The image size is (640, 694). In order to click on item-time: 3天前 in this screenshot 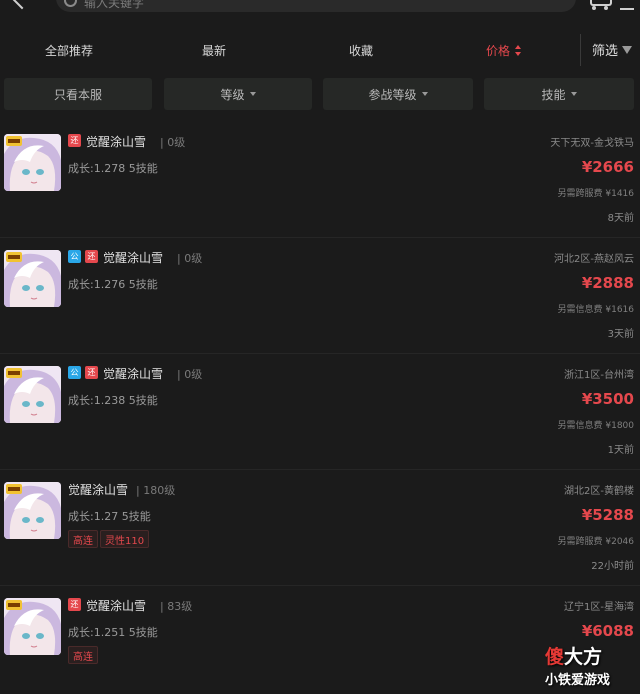, I will do `click(620, 334)`.